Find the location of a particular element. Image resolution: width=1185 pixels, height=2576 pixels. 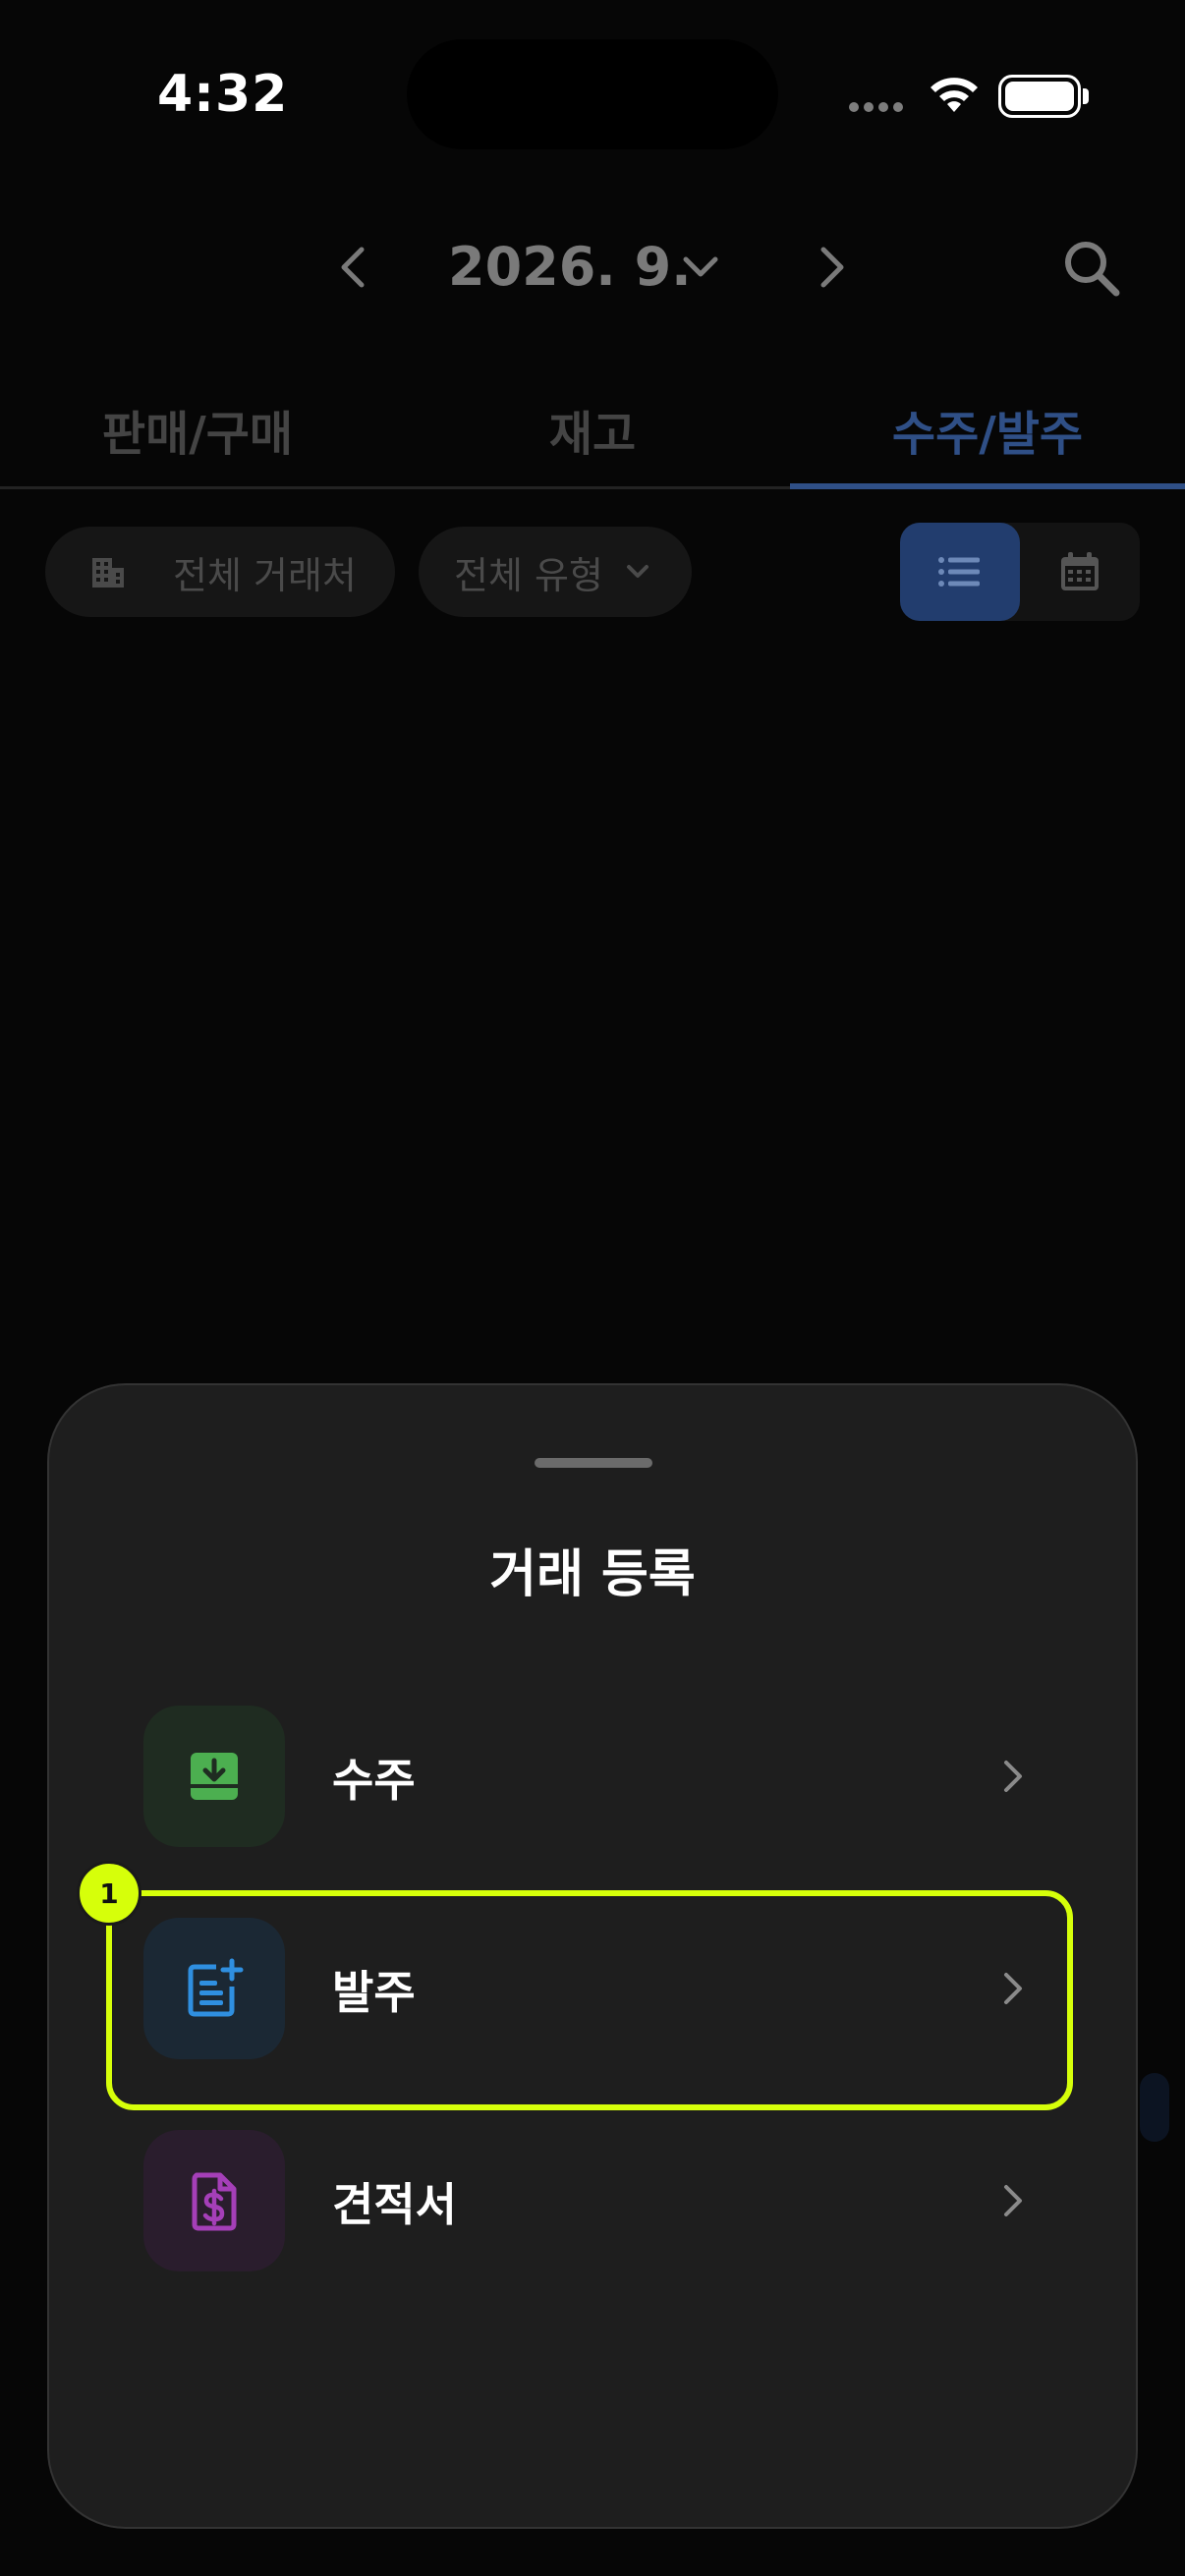

tab-sales-purchase: 판매/구매 is located at coordinates (198, 428).